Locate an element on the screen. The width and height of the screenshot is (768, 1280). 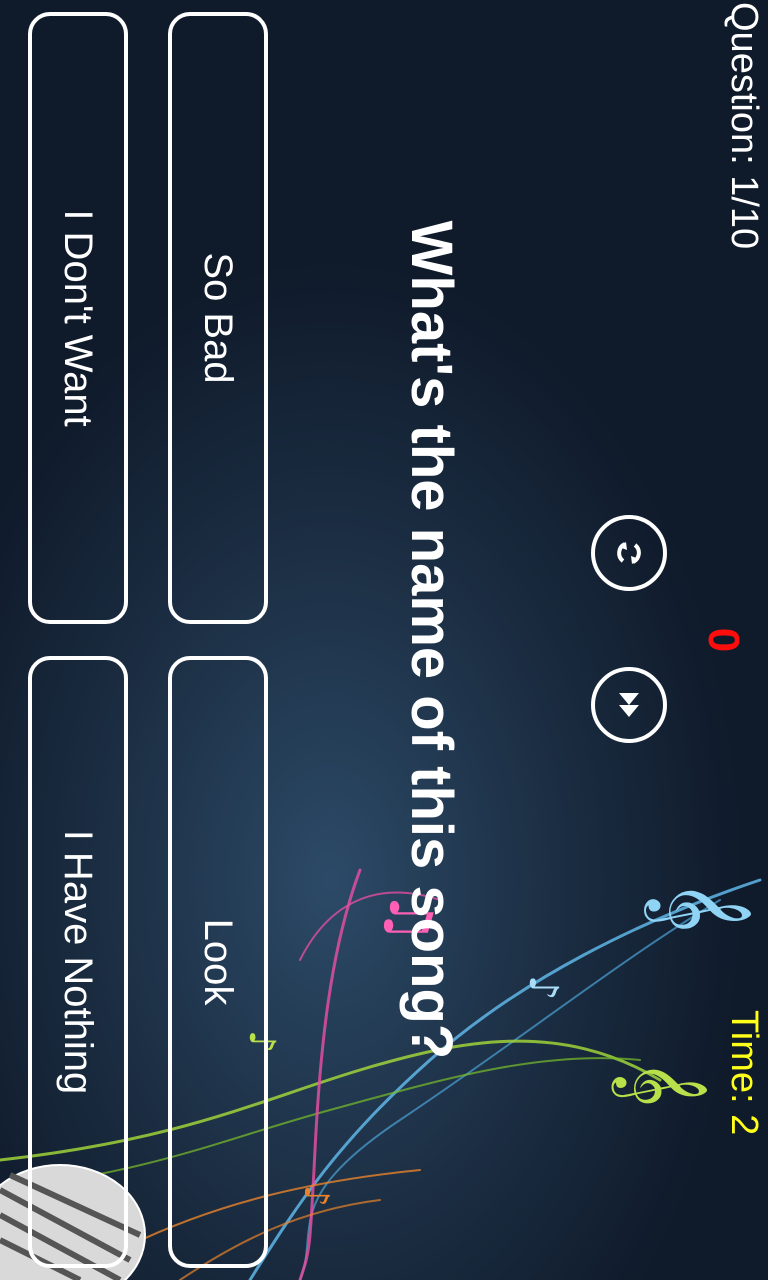
answer-button-2: Look is located at coordinates (218, 962).